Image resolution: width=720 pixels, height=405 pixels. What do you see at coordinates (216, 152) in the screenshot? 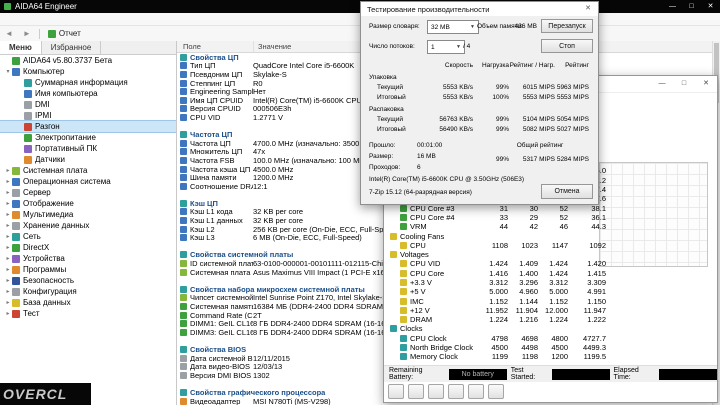
I see `field-name: Множитель ЦП` at bounding box center [216, 152].